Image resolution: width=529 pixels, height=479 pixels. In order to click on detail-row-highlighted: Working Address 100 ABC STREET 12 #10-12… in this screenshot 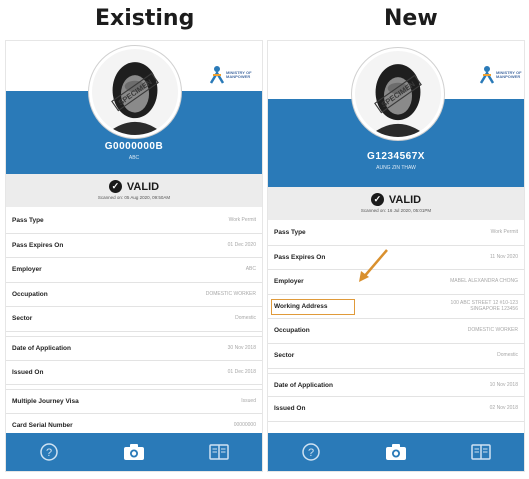, I will do `click(396, 307)`.